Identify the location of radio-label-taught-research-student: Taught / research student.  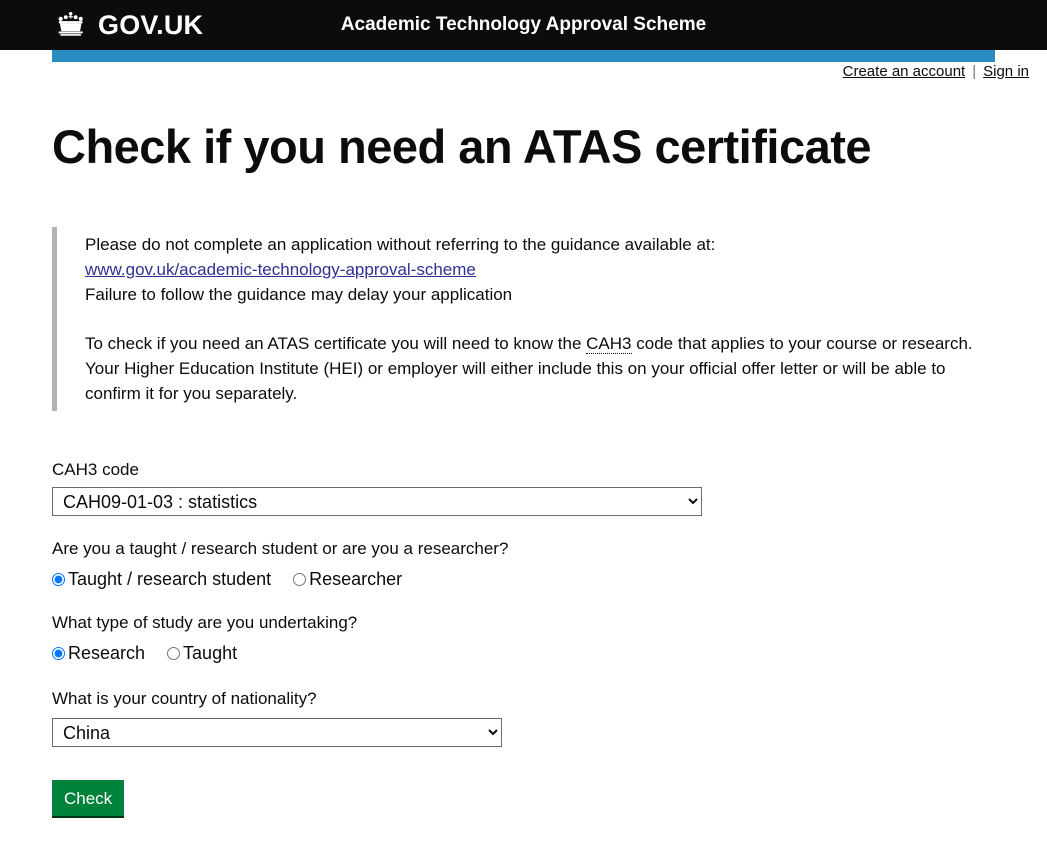
(169, 579).